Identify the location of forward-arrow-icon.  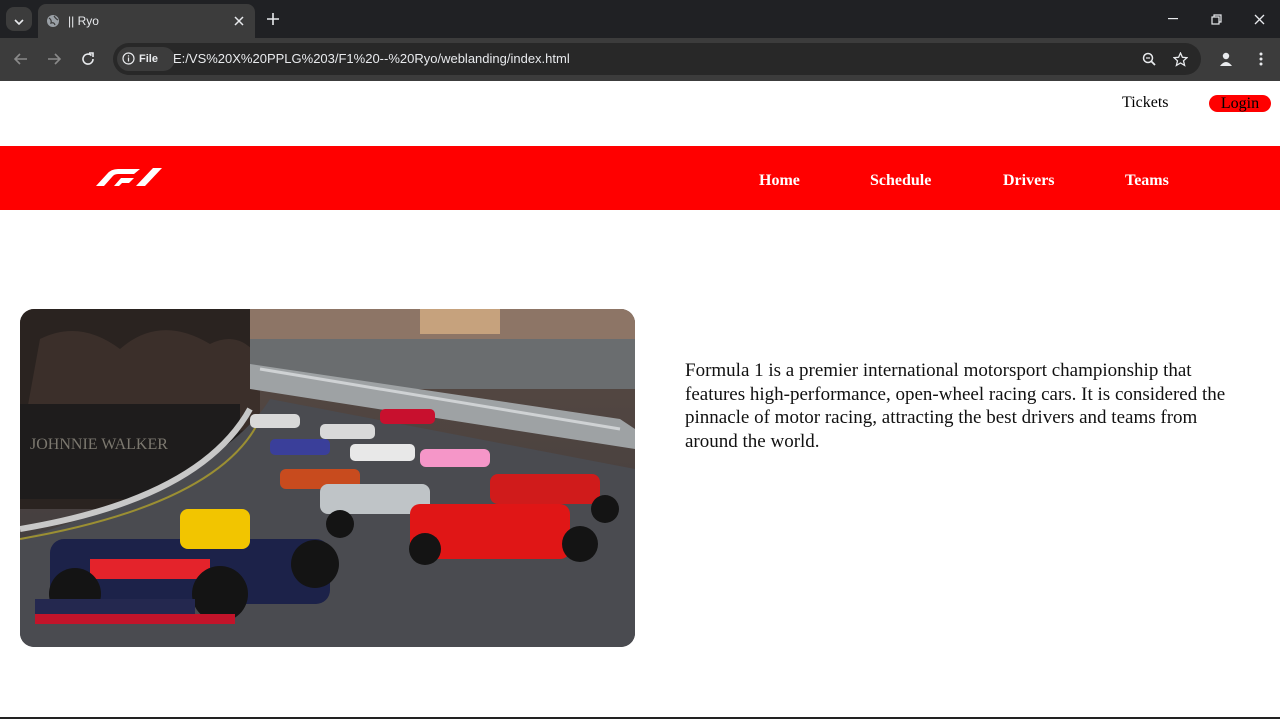
(54, 59).